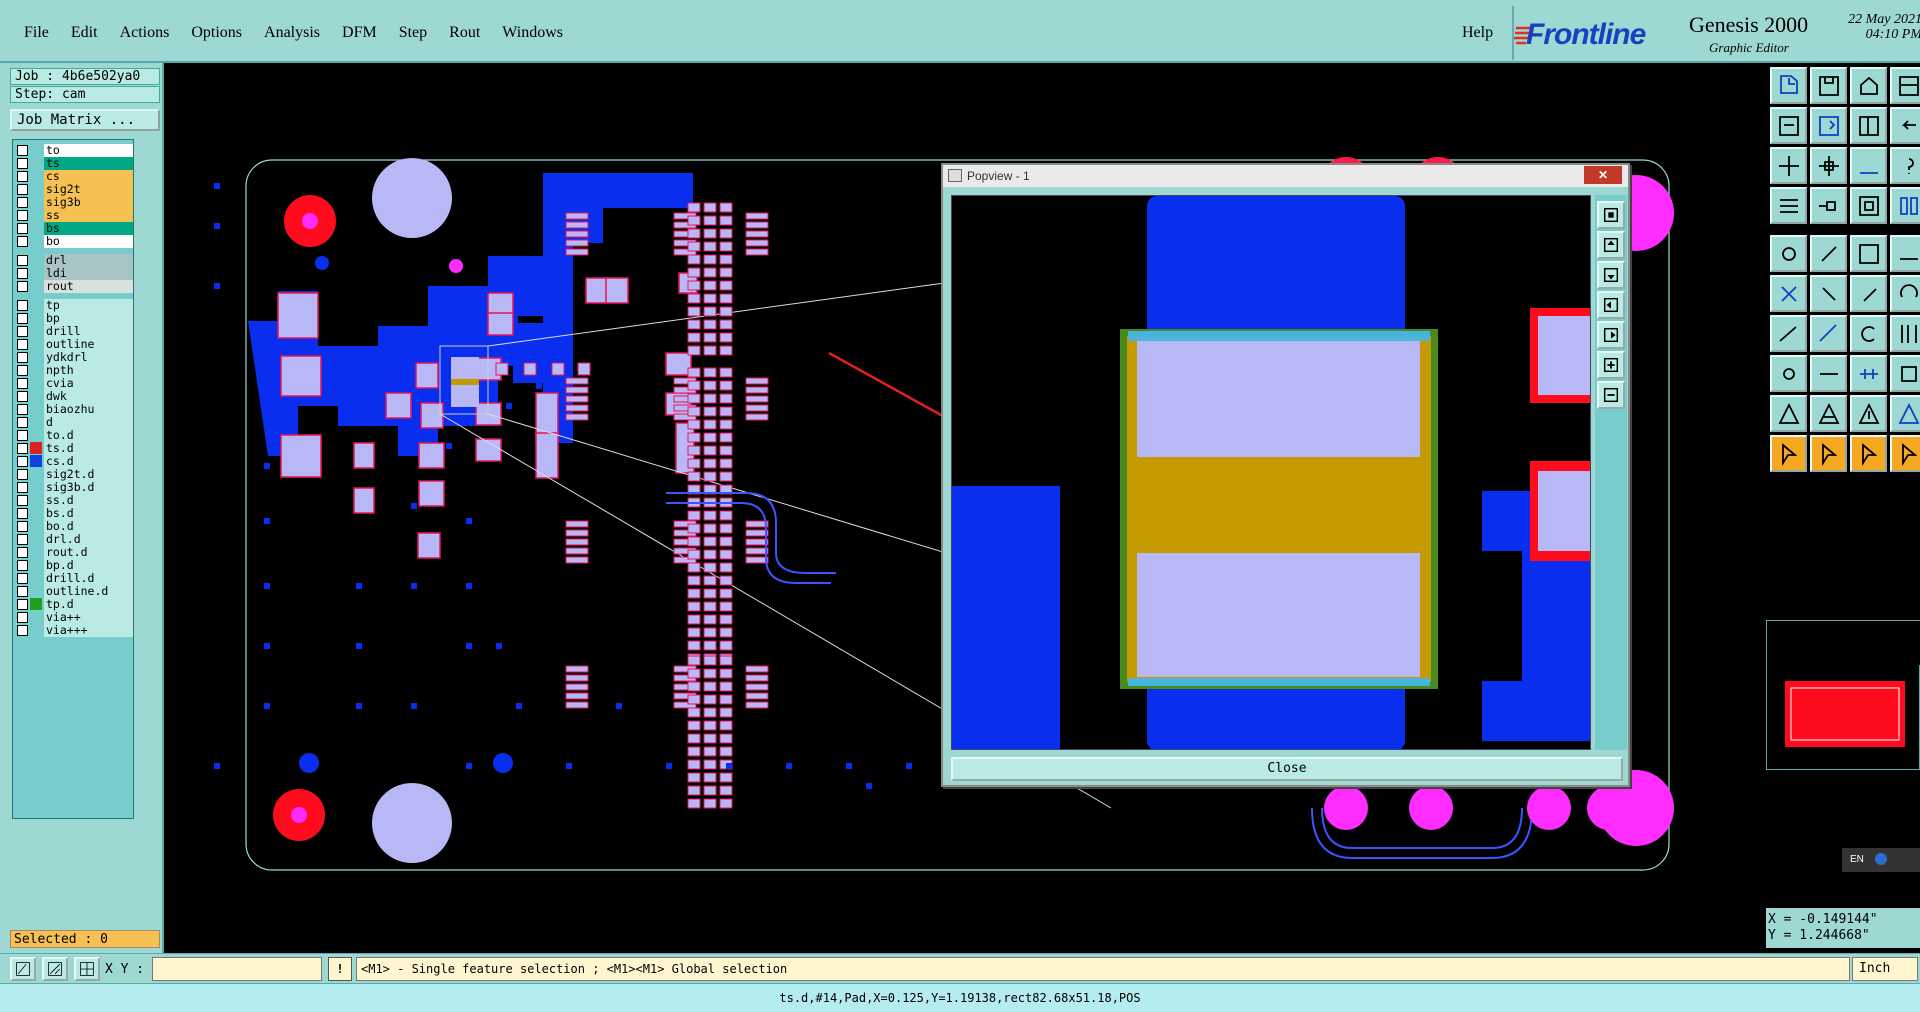 The width and height of the screenshot is (1920, 1012). I want to click on home-icon, so click(1868, 85).